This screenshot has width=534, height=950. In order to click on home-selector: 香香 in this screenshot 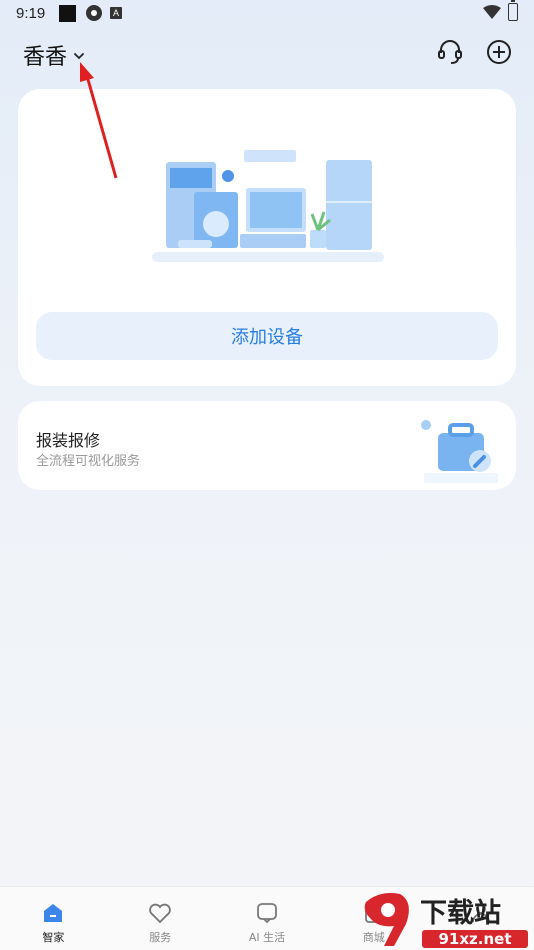, I will do `click(54, 55)`.